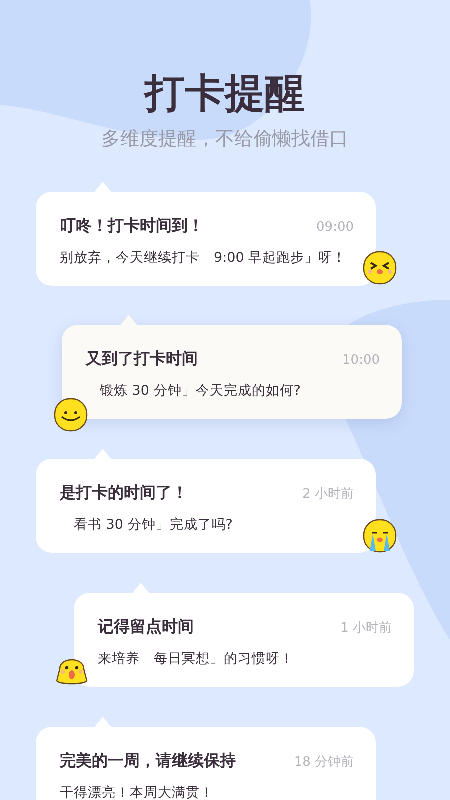  What do you see at coordinates (324, 762) in the screenshot?
I see `notification-time: 18 分钟前` at bounding box center [324, 762].